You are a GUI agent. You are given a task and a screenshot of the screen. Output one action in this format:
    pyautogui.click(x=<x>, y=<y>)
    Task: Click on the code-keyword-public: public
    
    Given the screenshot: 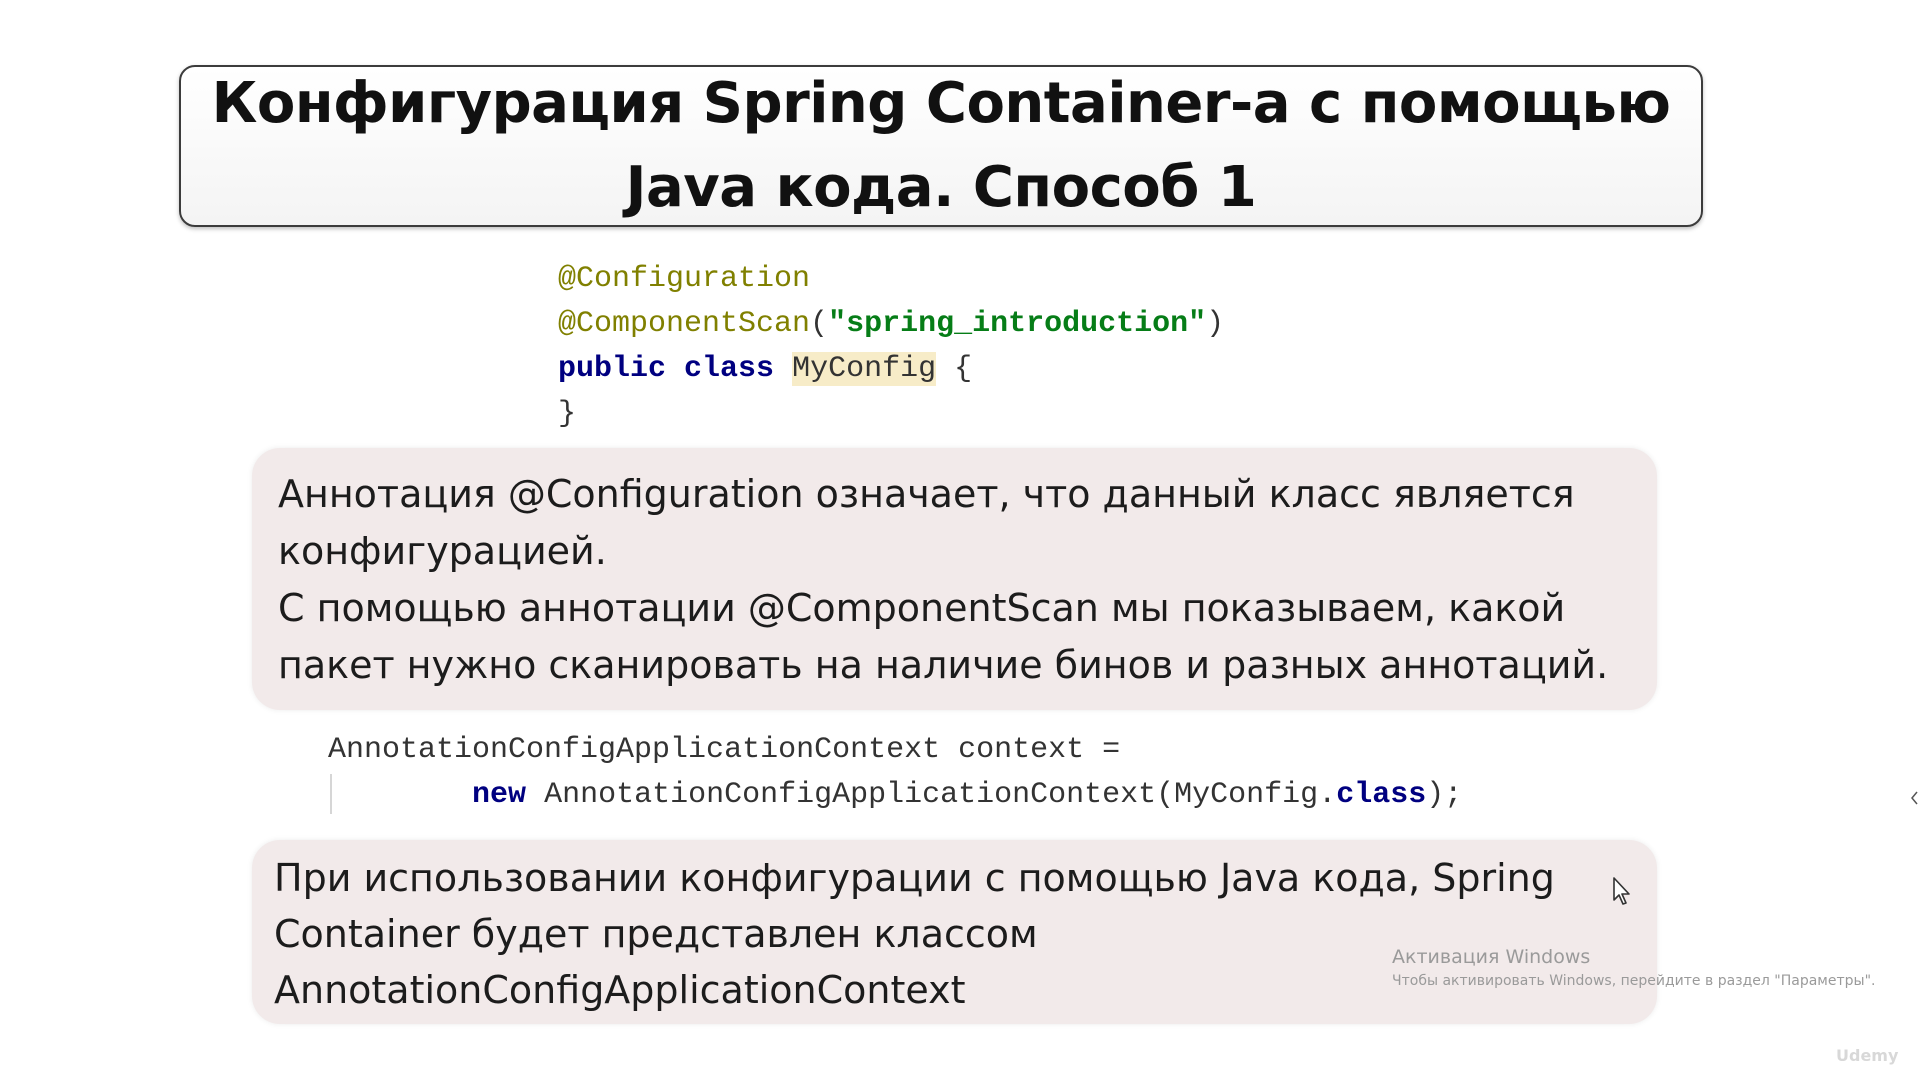 What is the action you would take?
    pyautogui.click(x=612, y=369)
    